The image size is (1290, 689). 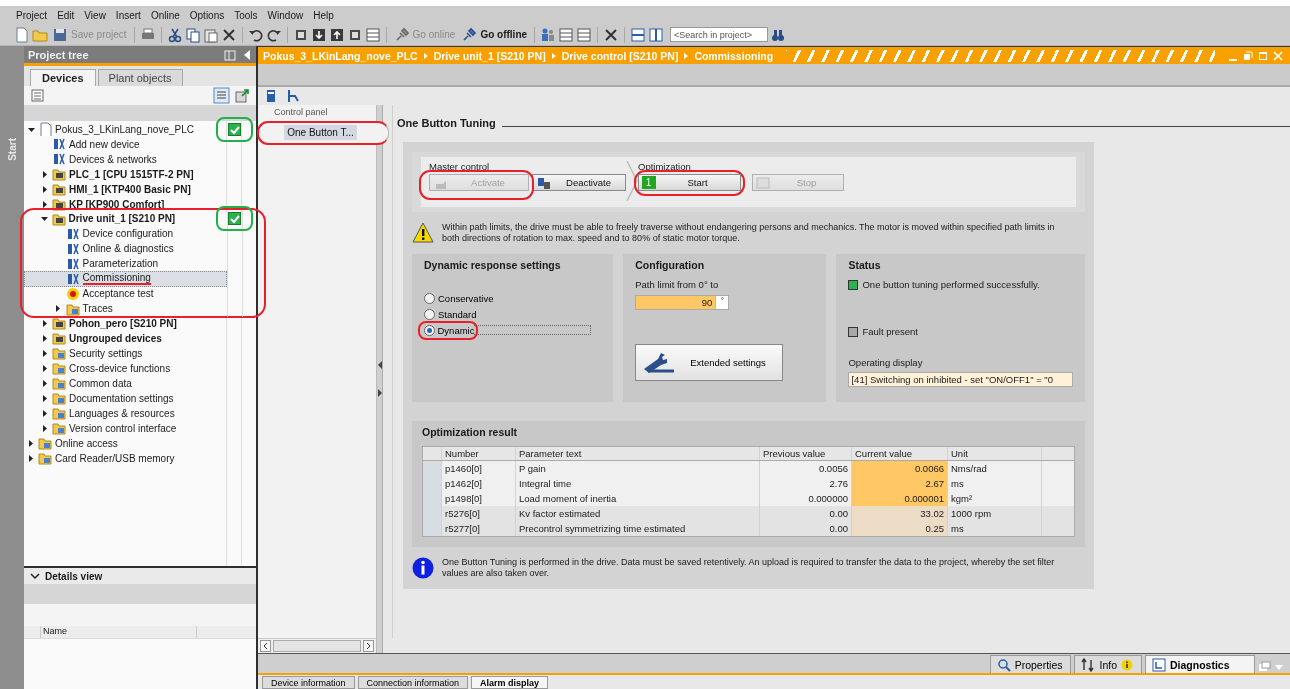 What do you see at coordinates (140, 77) in the screenshot?
I see `panel-tab: Plant objects` at bounding box center [140, 77].